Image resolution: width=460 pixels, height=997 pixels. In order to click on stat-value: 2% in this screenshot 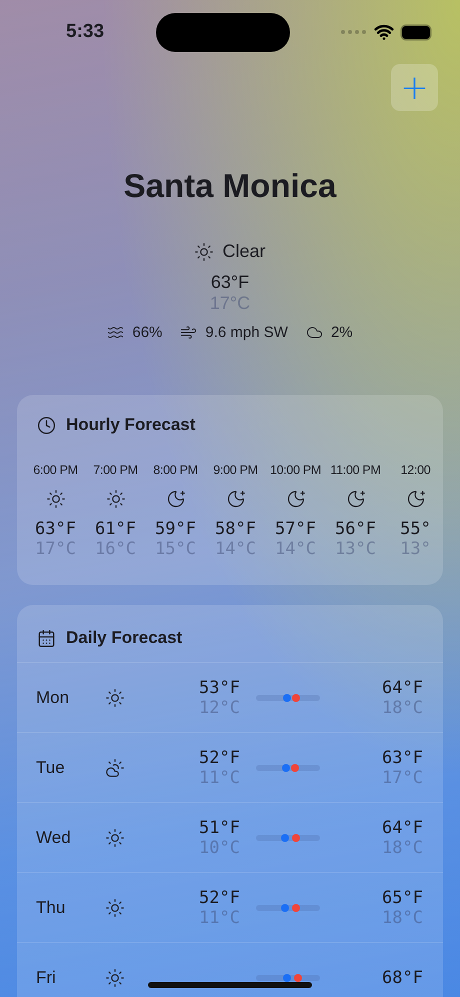, I will do `click(341, 332)`.